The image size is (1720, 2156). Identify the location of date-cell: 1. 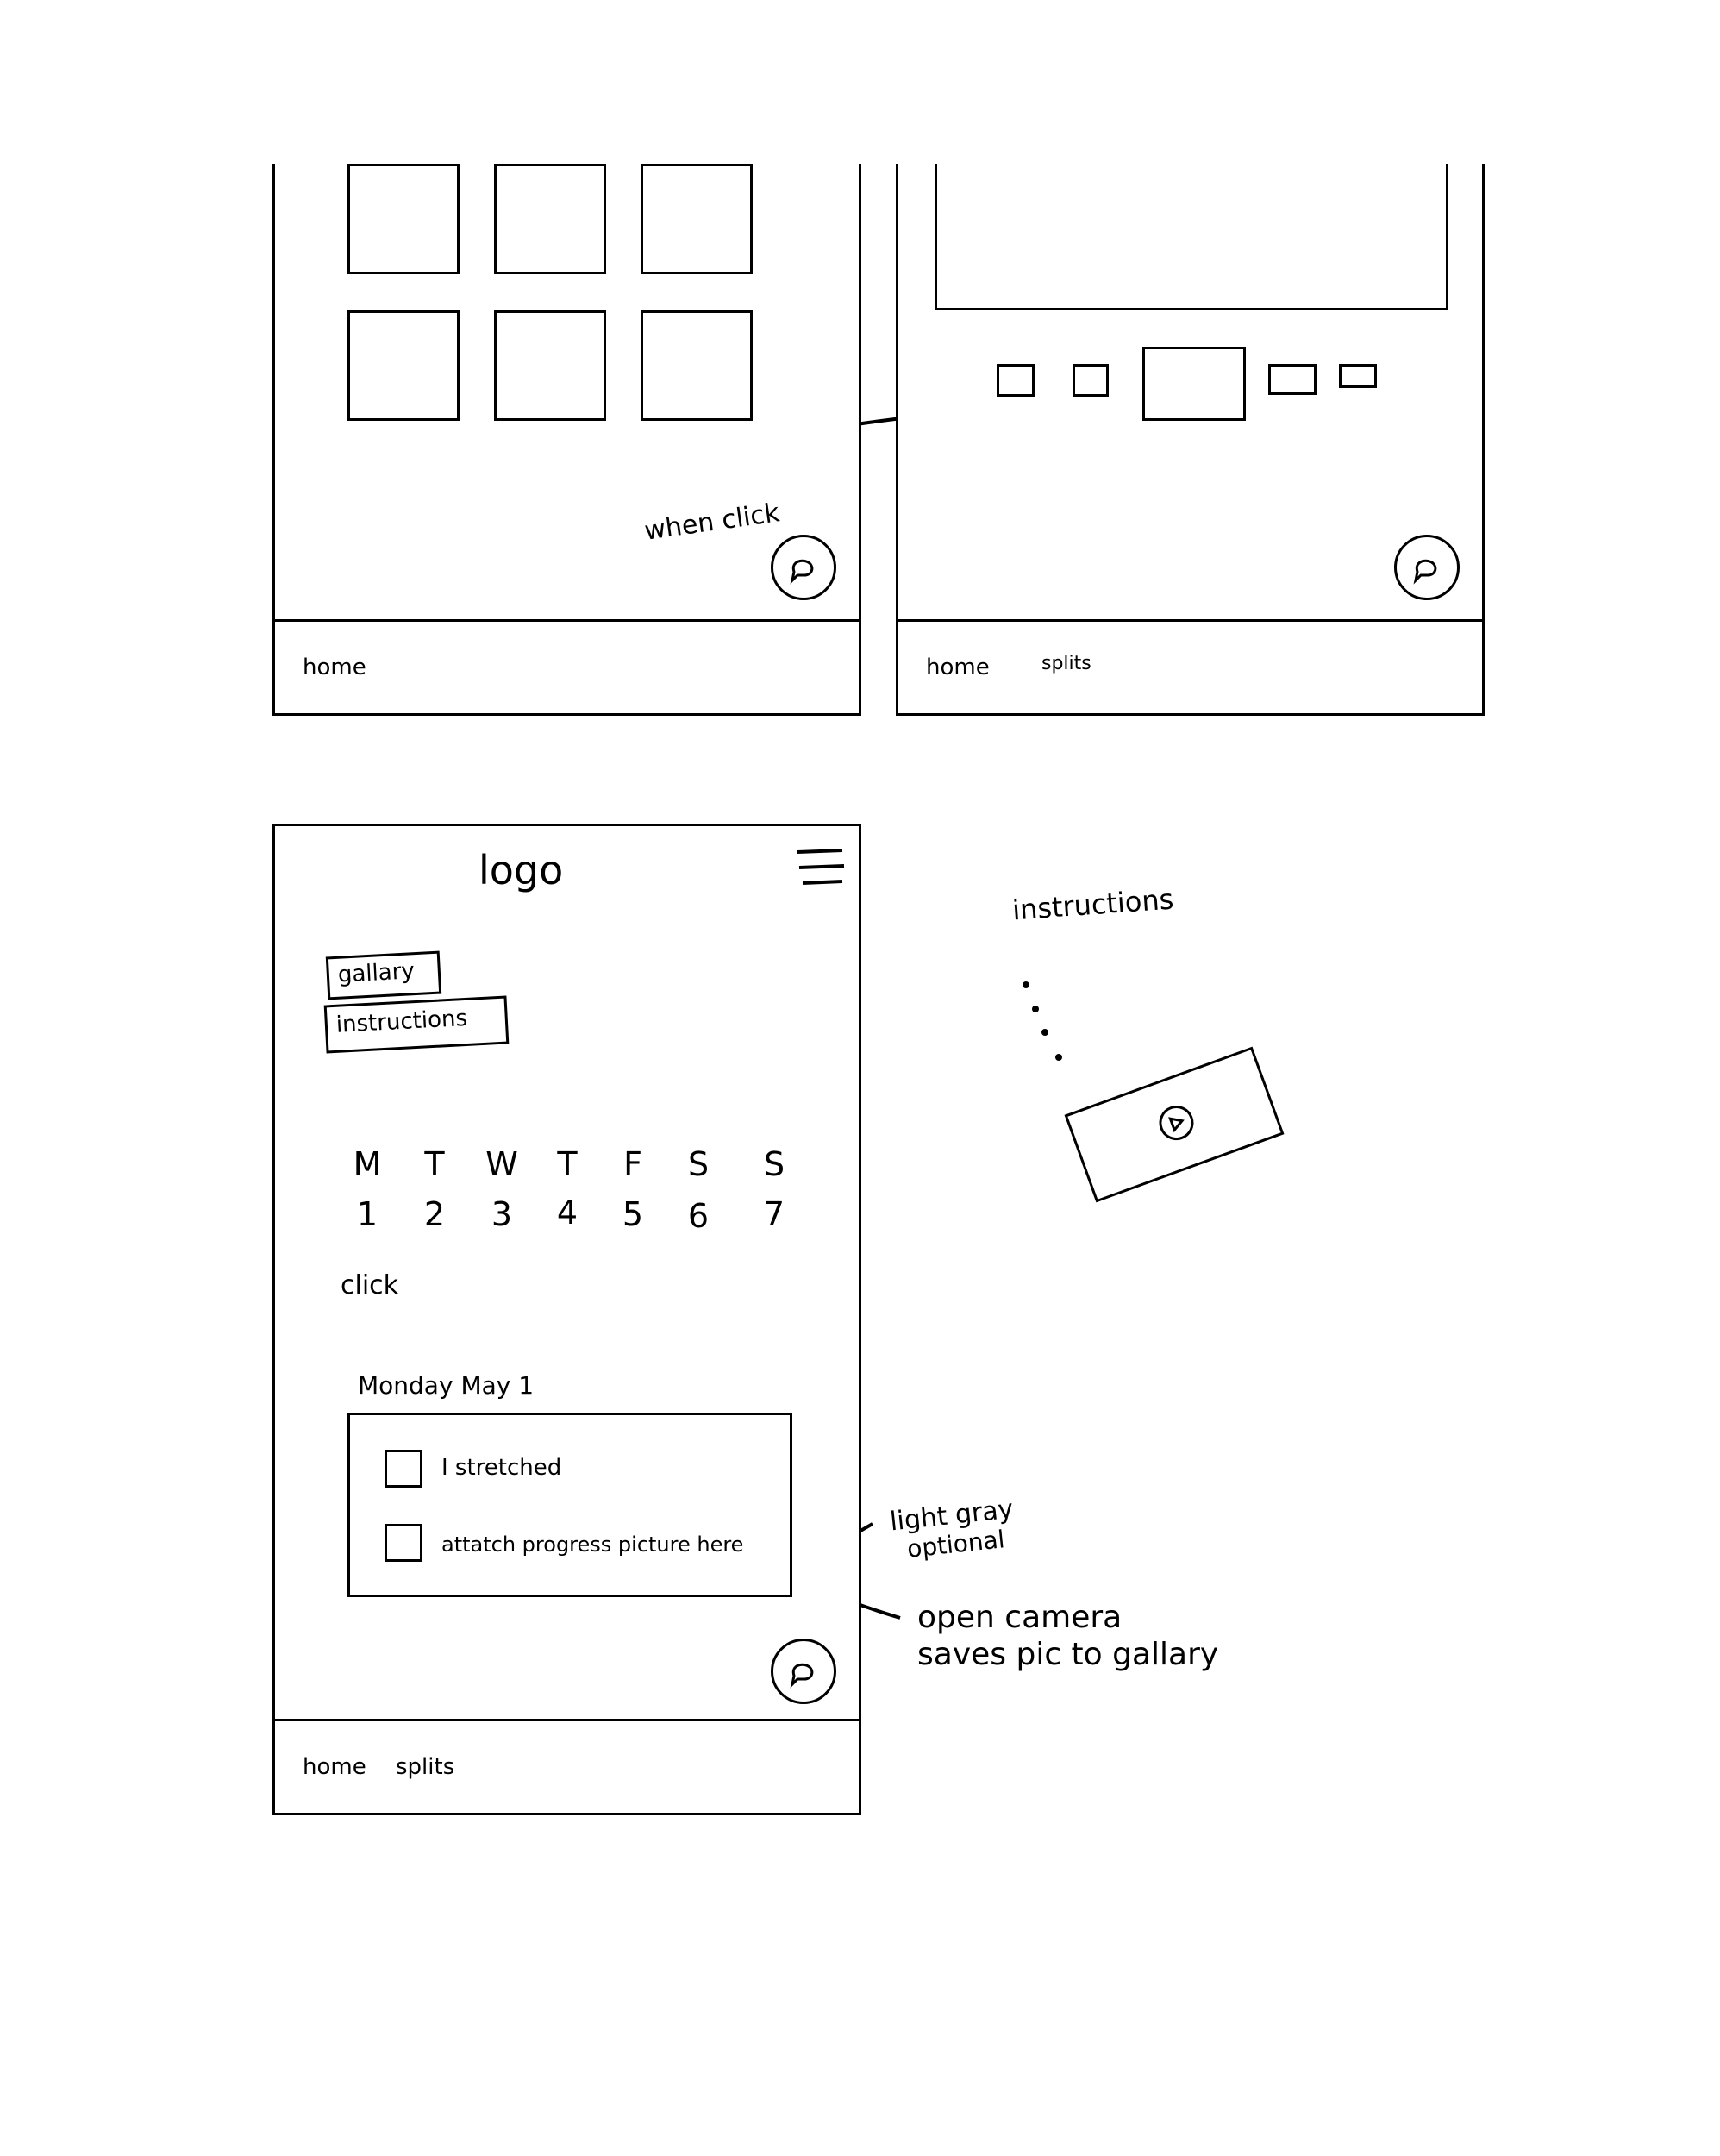
(367, 1214).